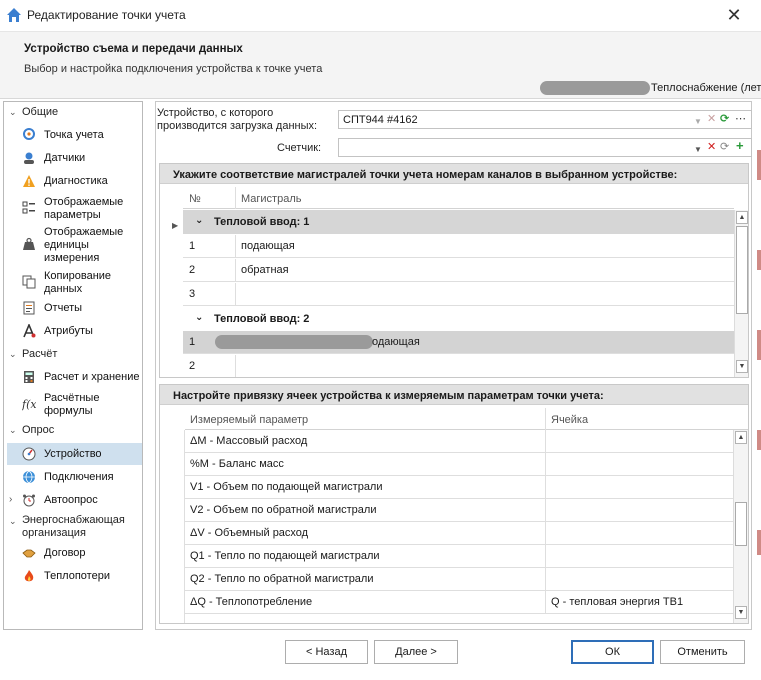 Image resolution: width=761 pixels, height=680 pixels. Describe the element at coordinates (740, 119) in the screenshot. I see `more-options-icon: ⋯` at that location.